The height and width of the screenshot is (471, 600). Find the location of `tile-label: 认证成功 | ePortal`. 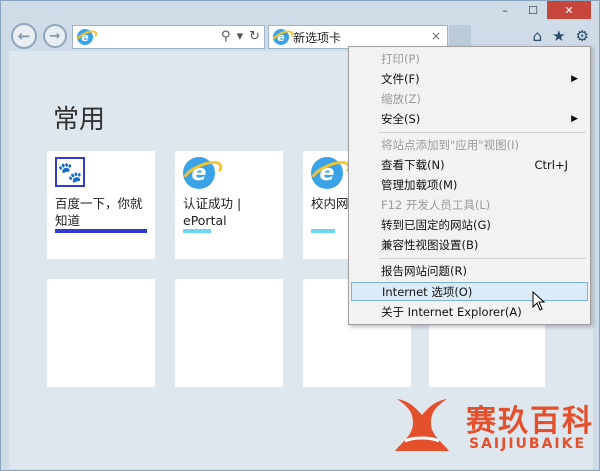

tile-label: 认证成功 | ePortal is located at coordinates (212, 212).